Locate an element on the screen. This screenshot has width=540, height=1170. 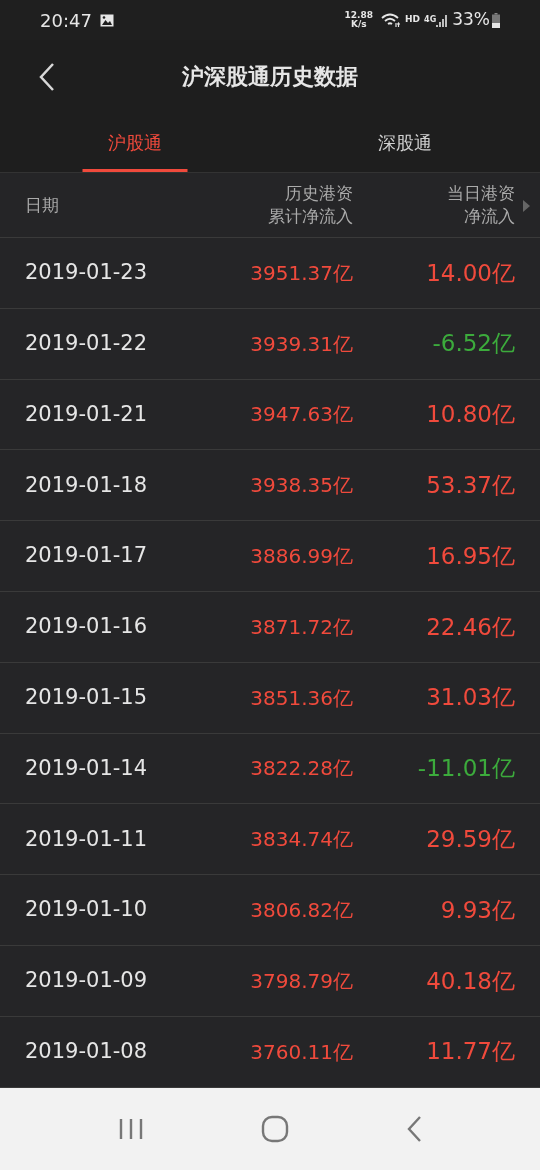
daily-inflow-cell-text: 10.80亿 is located at coordinates (470, 415).